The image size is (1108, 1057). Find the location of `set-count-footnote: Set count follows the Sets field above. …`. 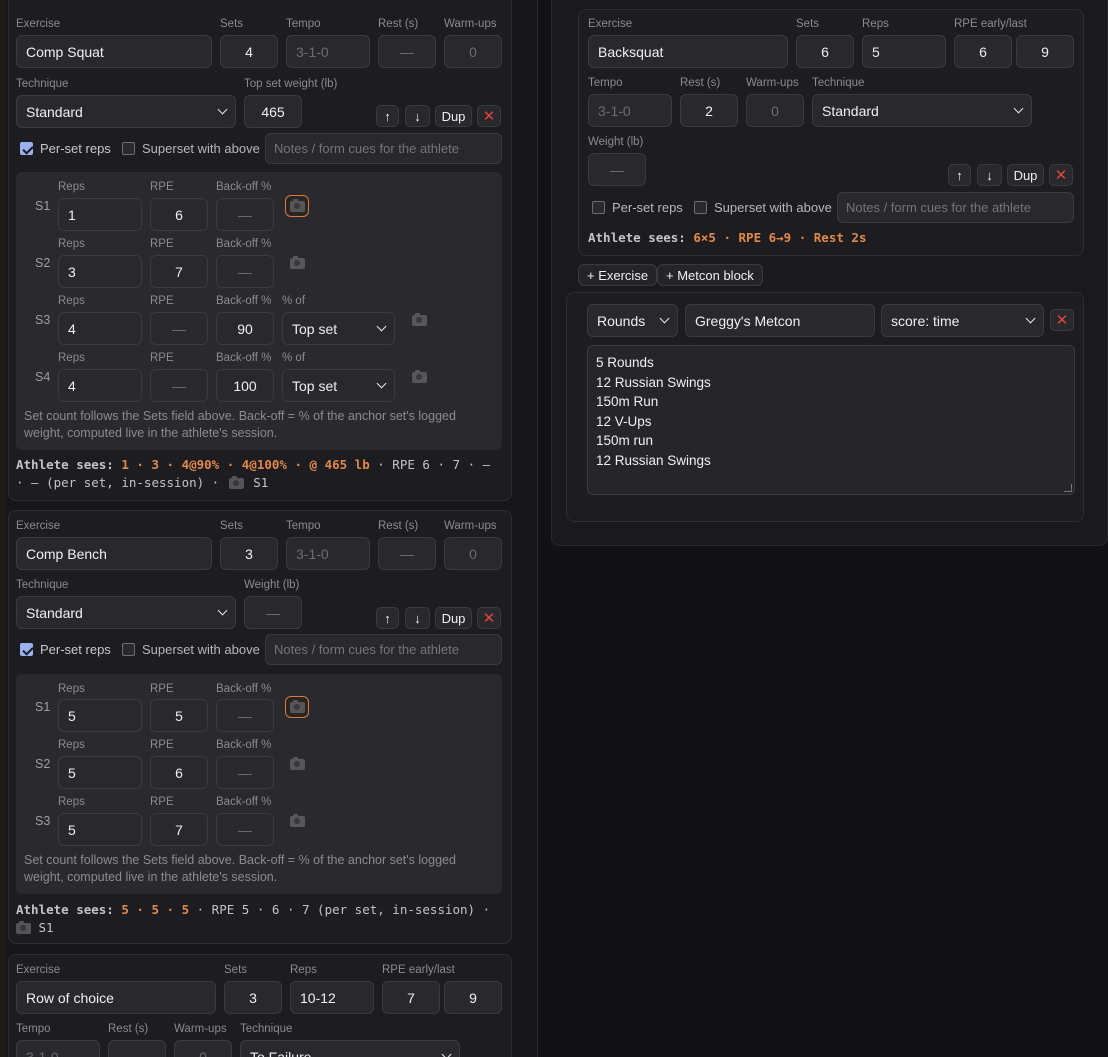

set-count-footnote: Set count follows the Sets field above. … is located at coordinates (240, 424).